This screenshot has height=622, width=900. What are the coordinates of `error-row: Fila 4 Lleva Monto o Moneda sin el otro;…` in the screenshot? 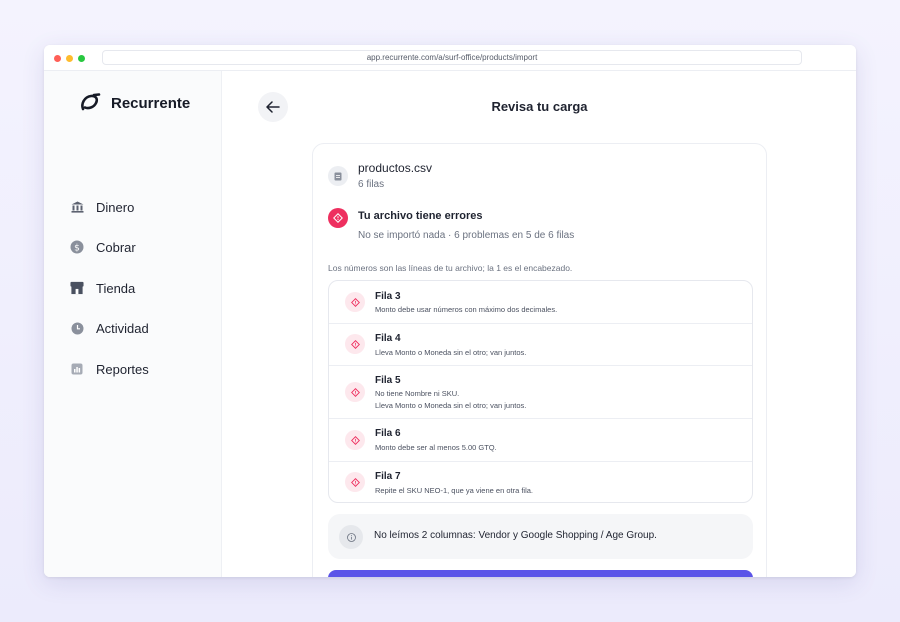 It's located at (540, 345).